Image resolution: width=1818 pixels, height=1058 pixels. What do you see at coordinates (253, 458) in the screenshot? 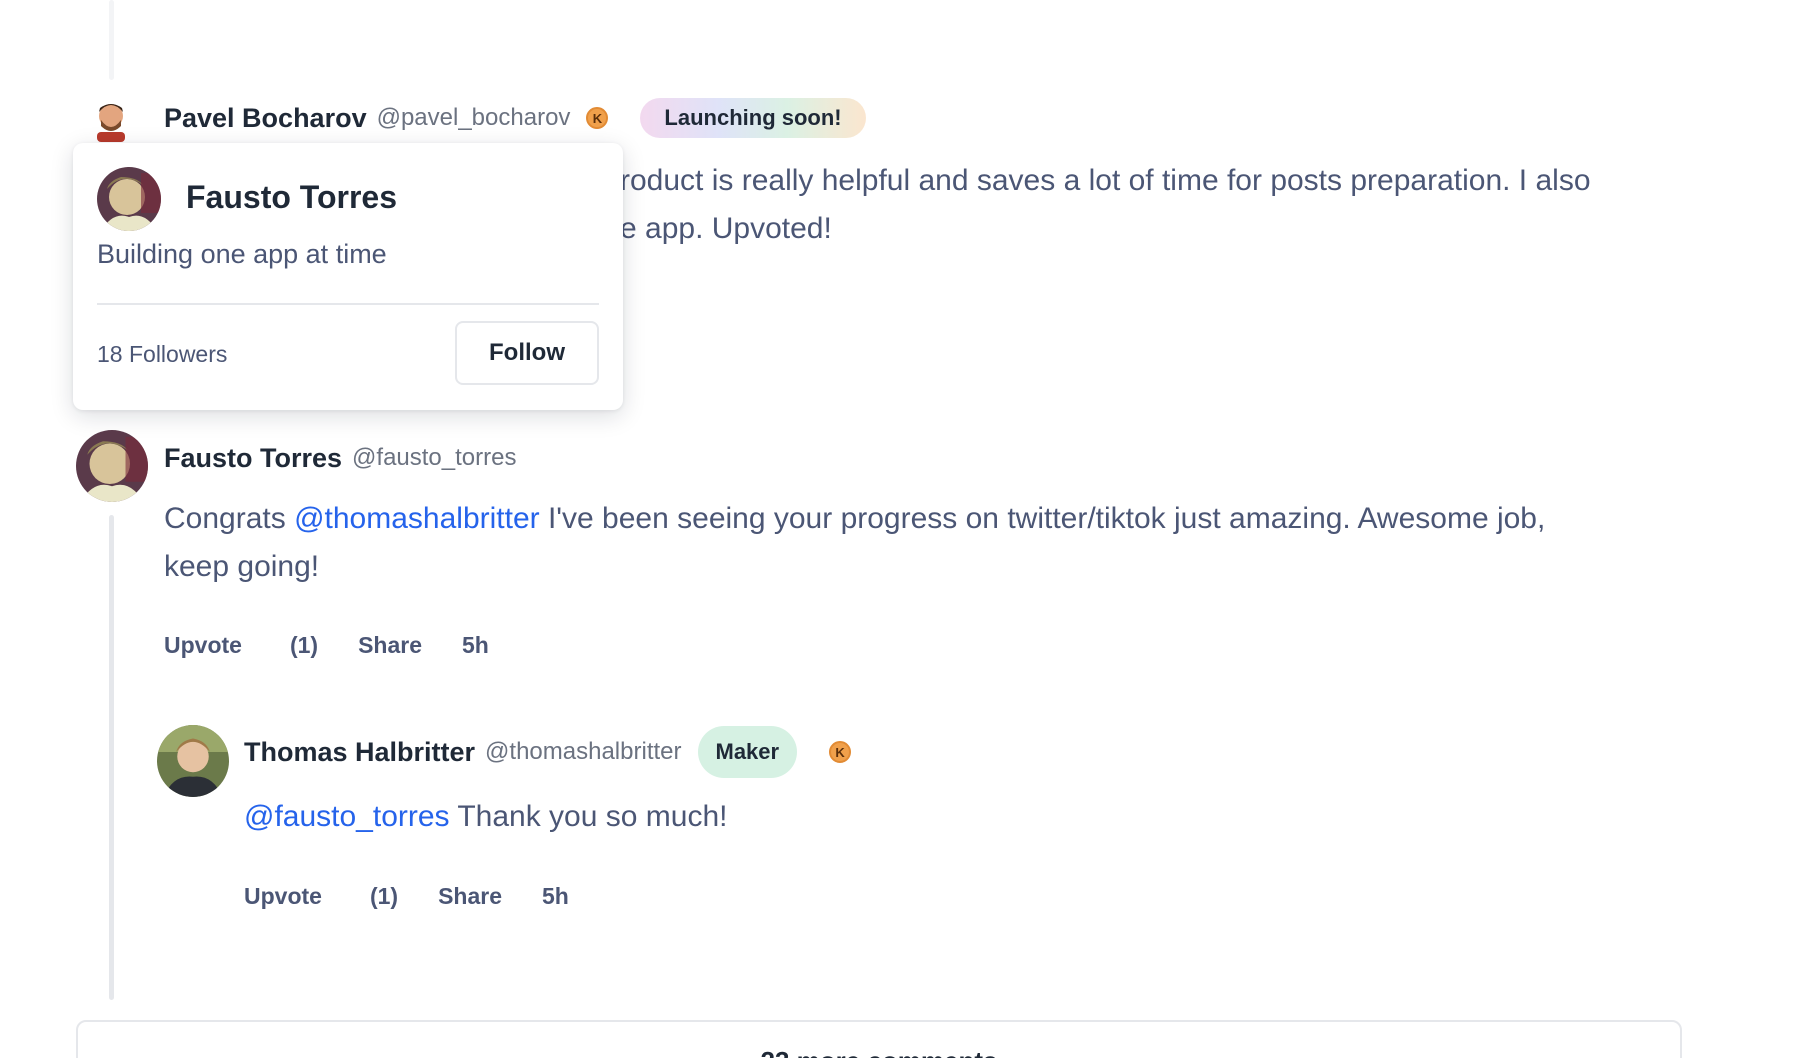
I see `author-name: Fausto Torres` at bounding box center [253, 458].